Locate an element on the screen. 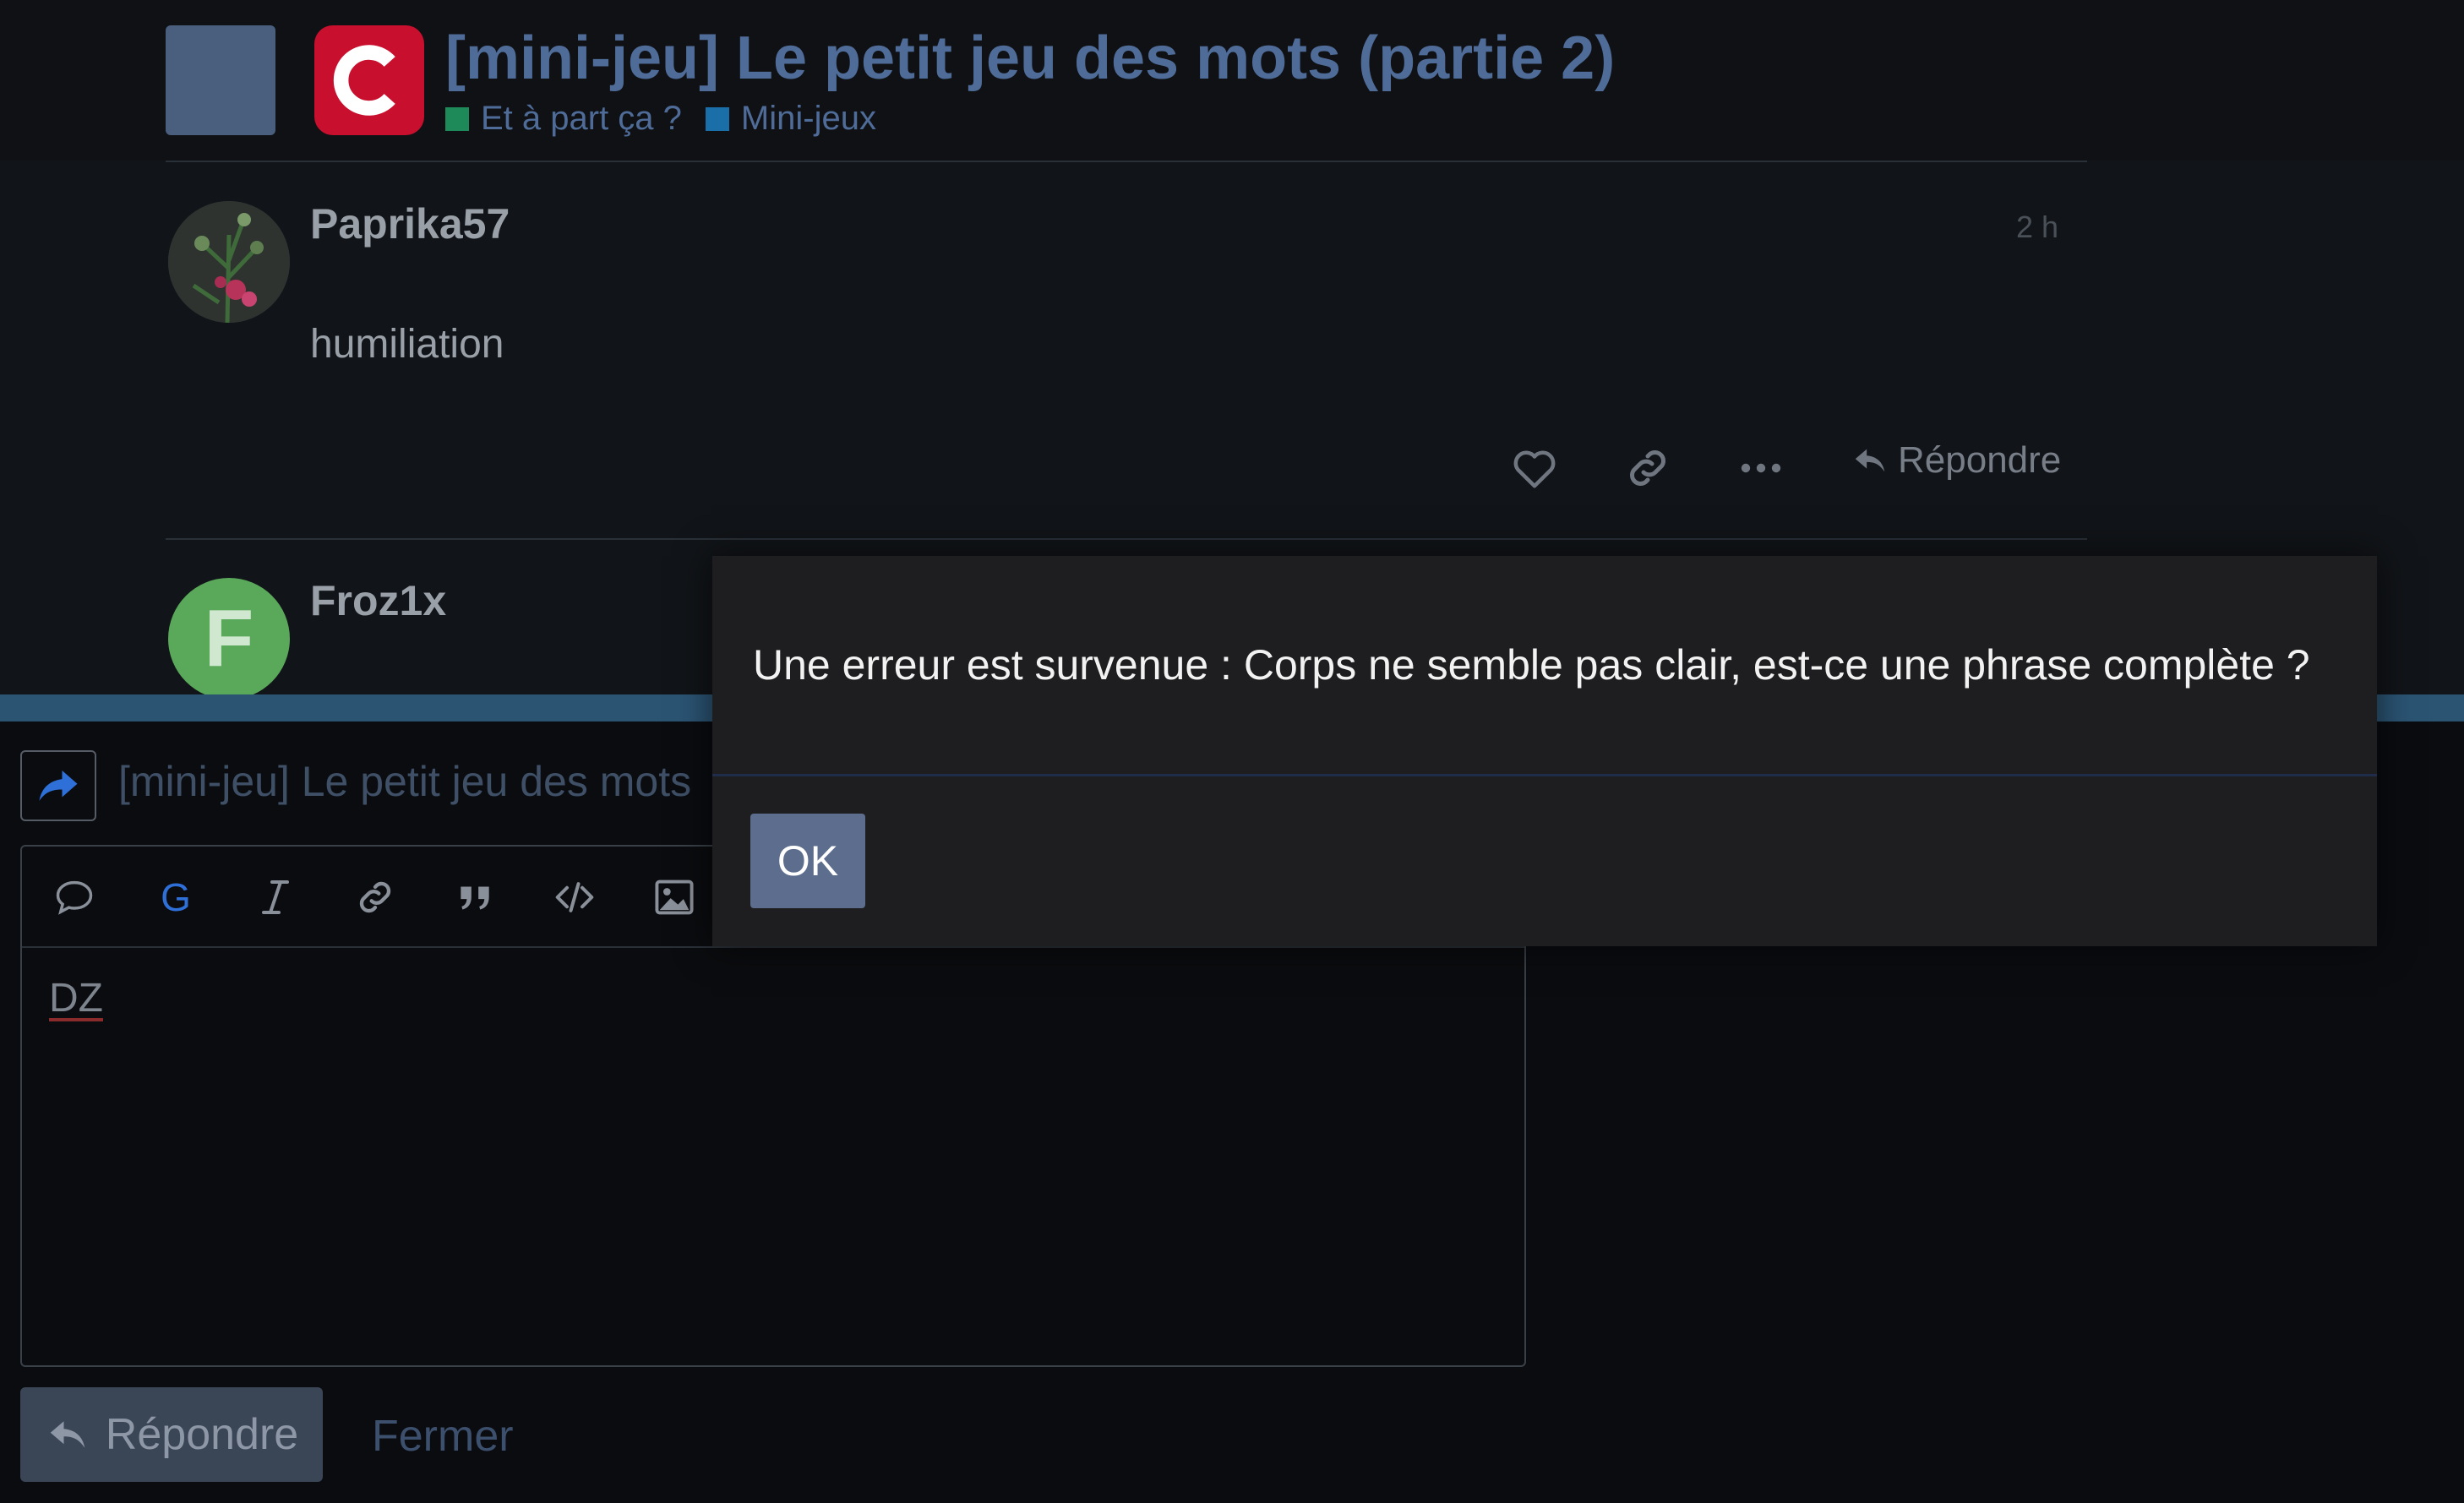 The width and height of the screenshot is (2464, 1503). dialog-divider is located at coordinates (1545, 775).